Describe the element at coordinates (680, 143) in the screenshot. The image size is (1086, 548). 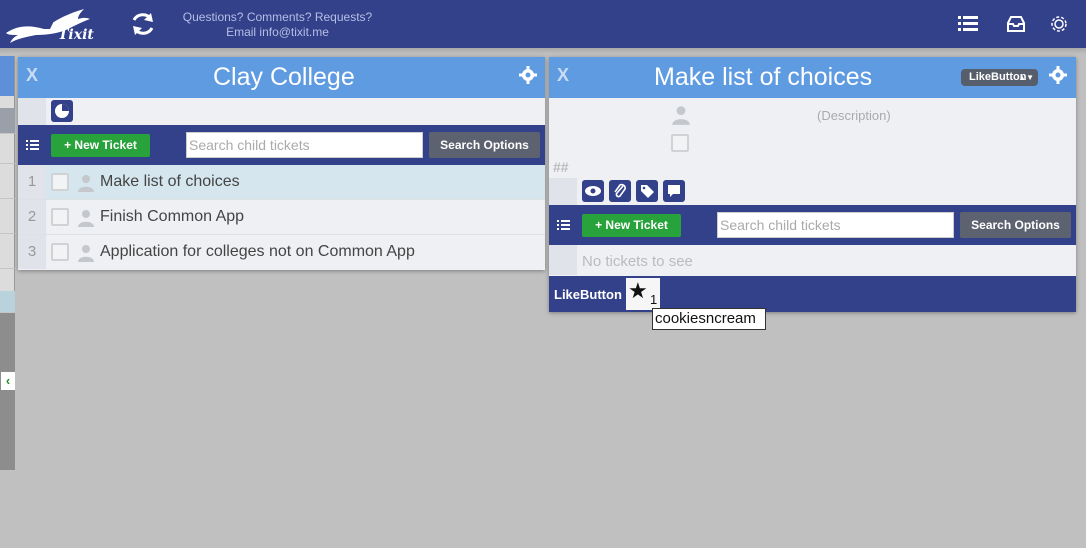
I see `done-checkbox` at that location.